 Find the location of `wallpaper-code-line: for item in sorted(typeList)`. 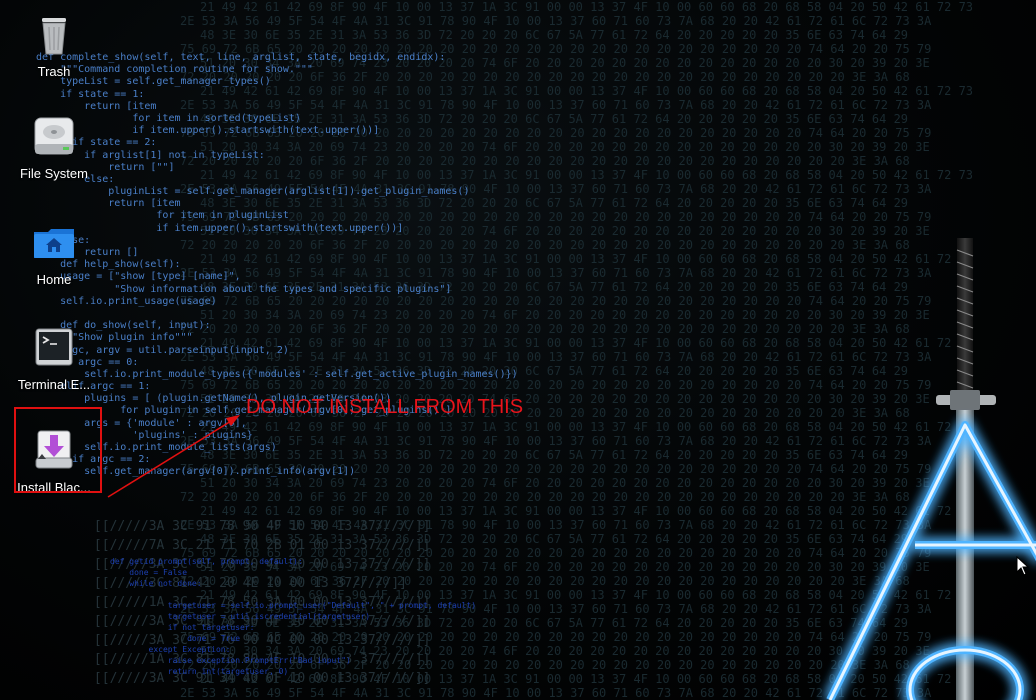

wallpaper-code-line: for item in sorted(typeList) is located at coordinates (168, 118).